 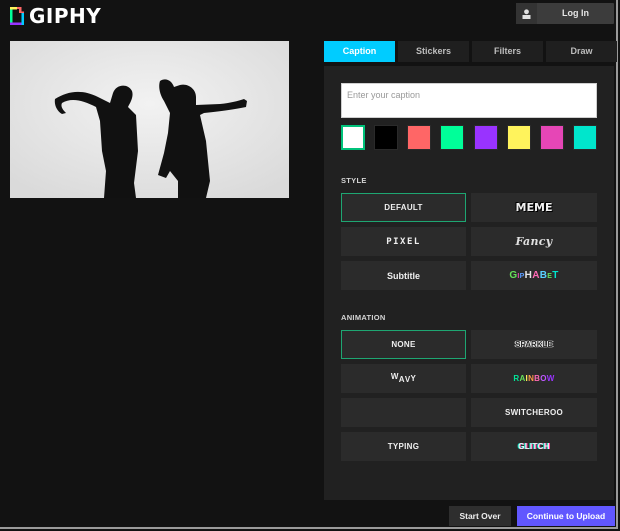 I want to click on color-swatch-green, so click(x=452, y=137).